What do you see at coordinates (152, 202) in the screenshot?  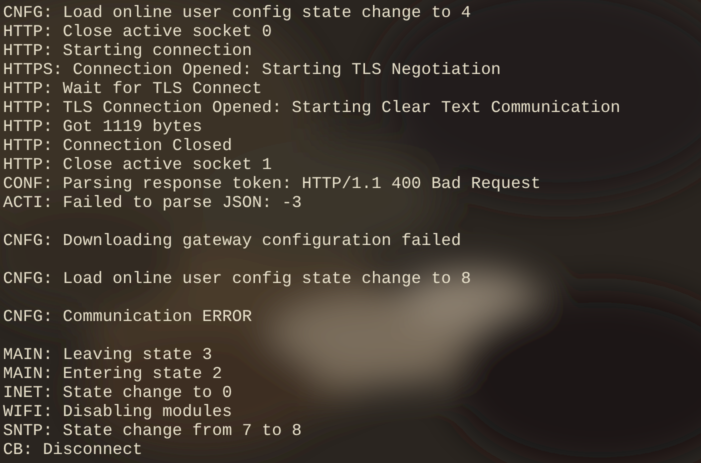 I see `log-line: ACTI: Failed to parse JSON: -3` at bounding box center [152, 202].